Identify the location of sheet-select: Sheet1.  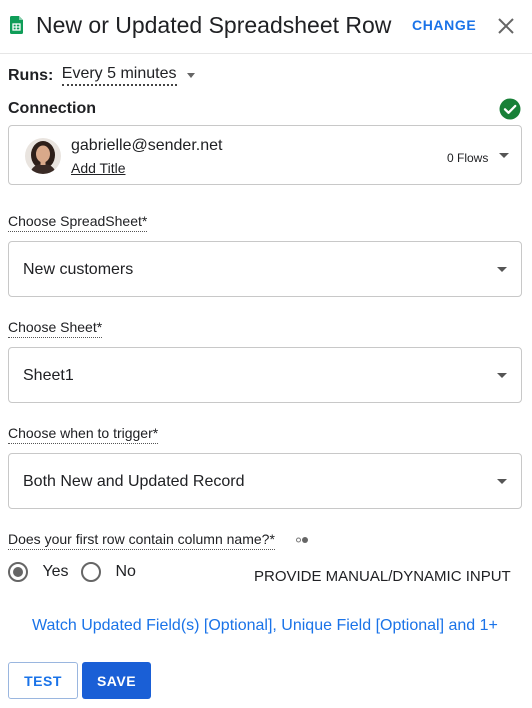
(265, 375).